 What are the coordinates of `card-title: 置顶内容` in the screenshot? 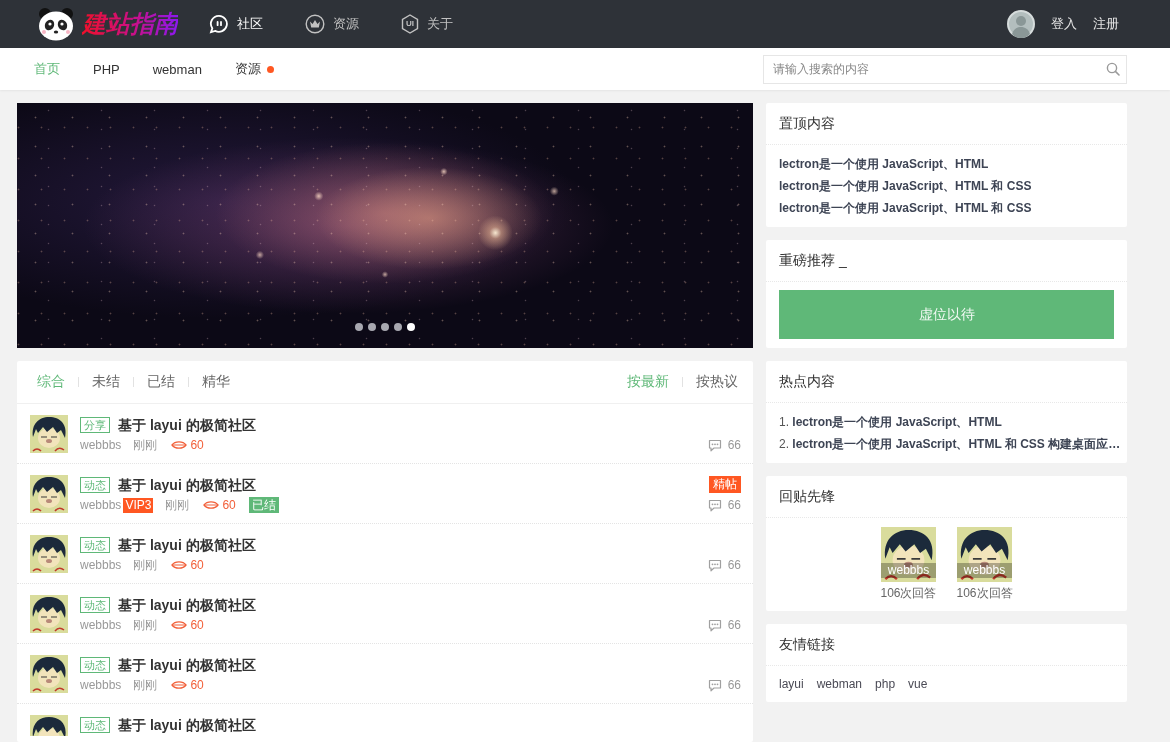 It's located at (807, 123).